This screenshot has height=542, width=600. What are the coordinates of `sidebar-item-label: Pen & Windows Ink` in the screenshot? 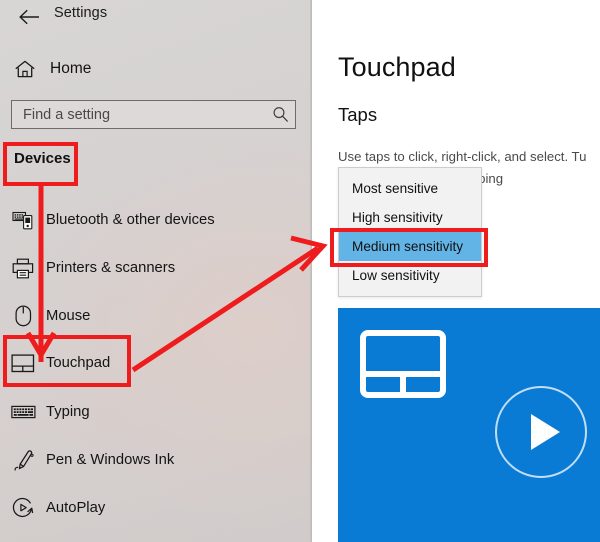 It's located at (110, 460).